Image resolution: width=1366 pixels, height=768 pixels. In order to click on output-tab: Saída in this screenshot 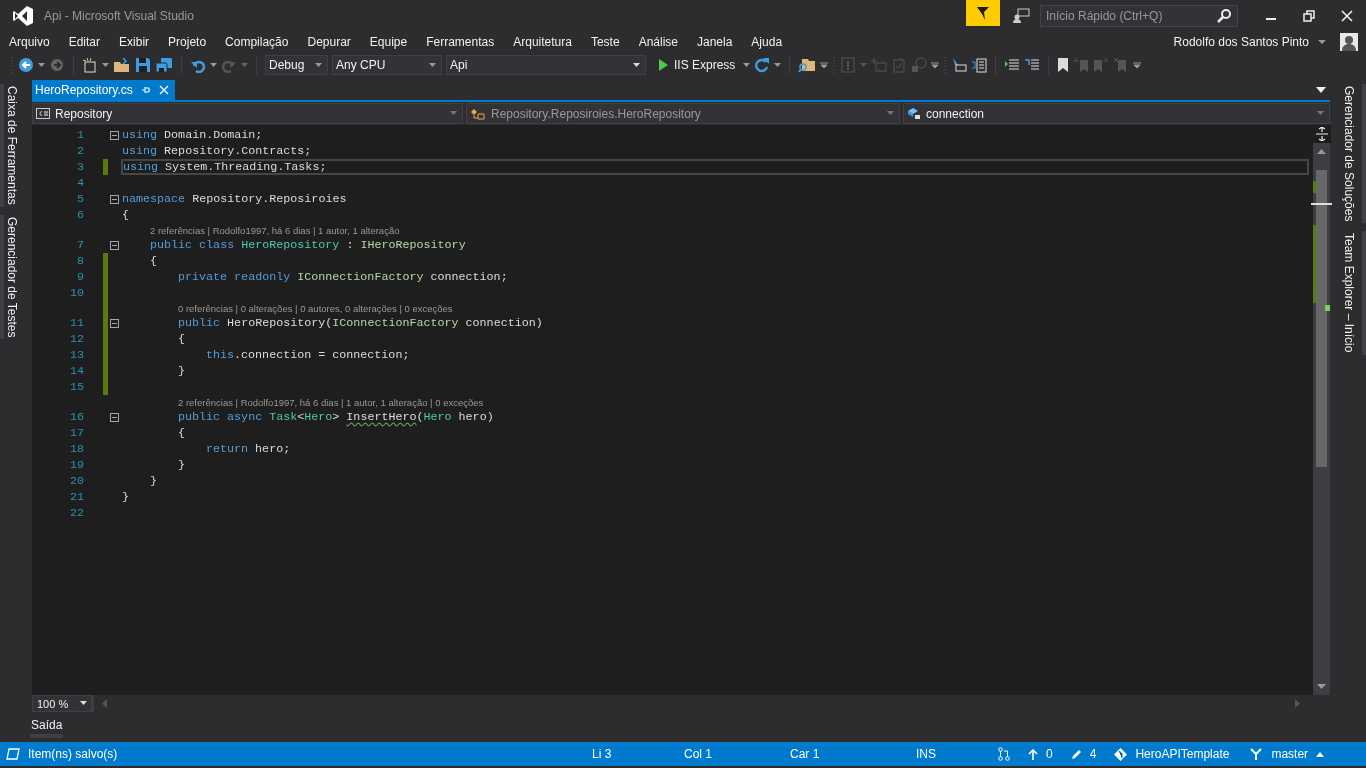, I will do `click(47, 727)`.